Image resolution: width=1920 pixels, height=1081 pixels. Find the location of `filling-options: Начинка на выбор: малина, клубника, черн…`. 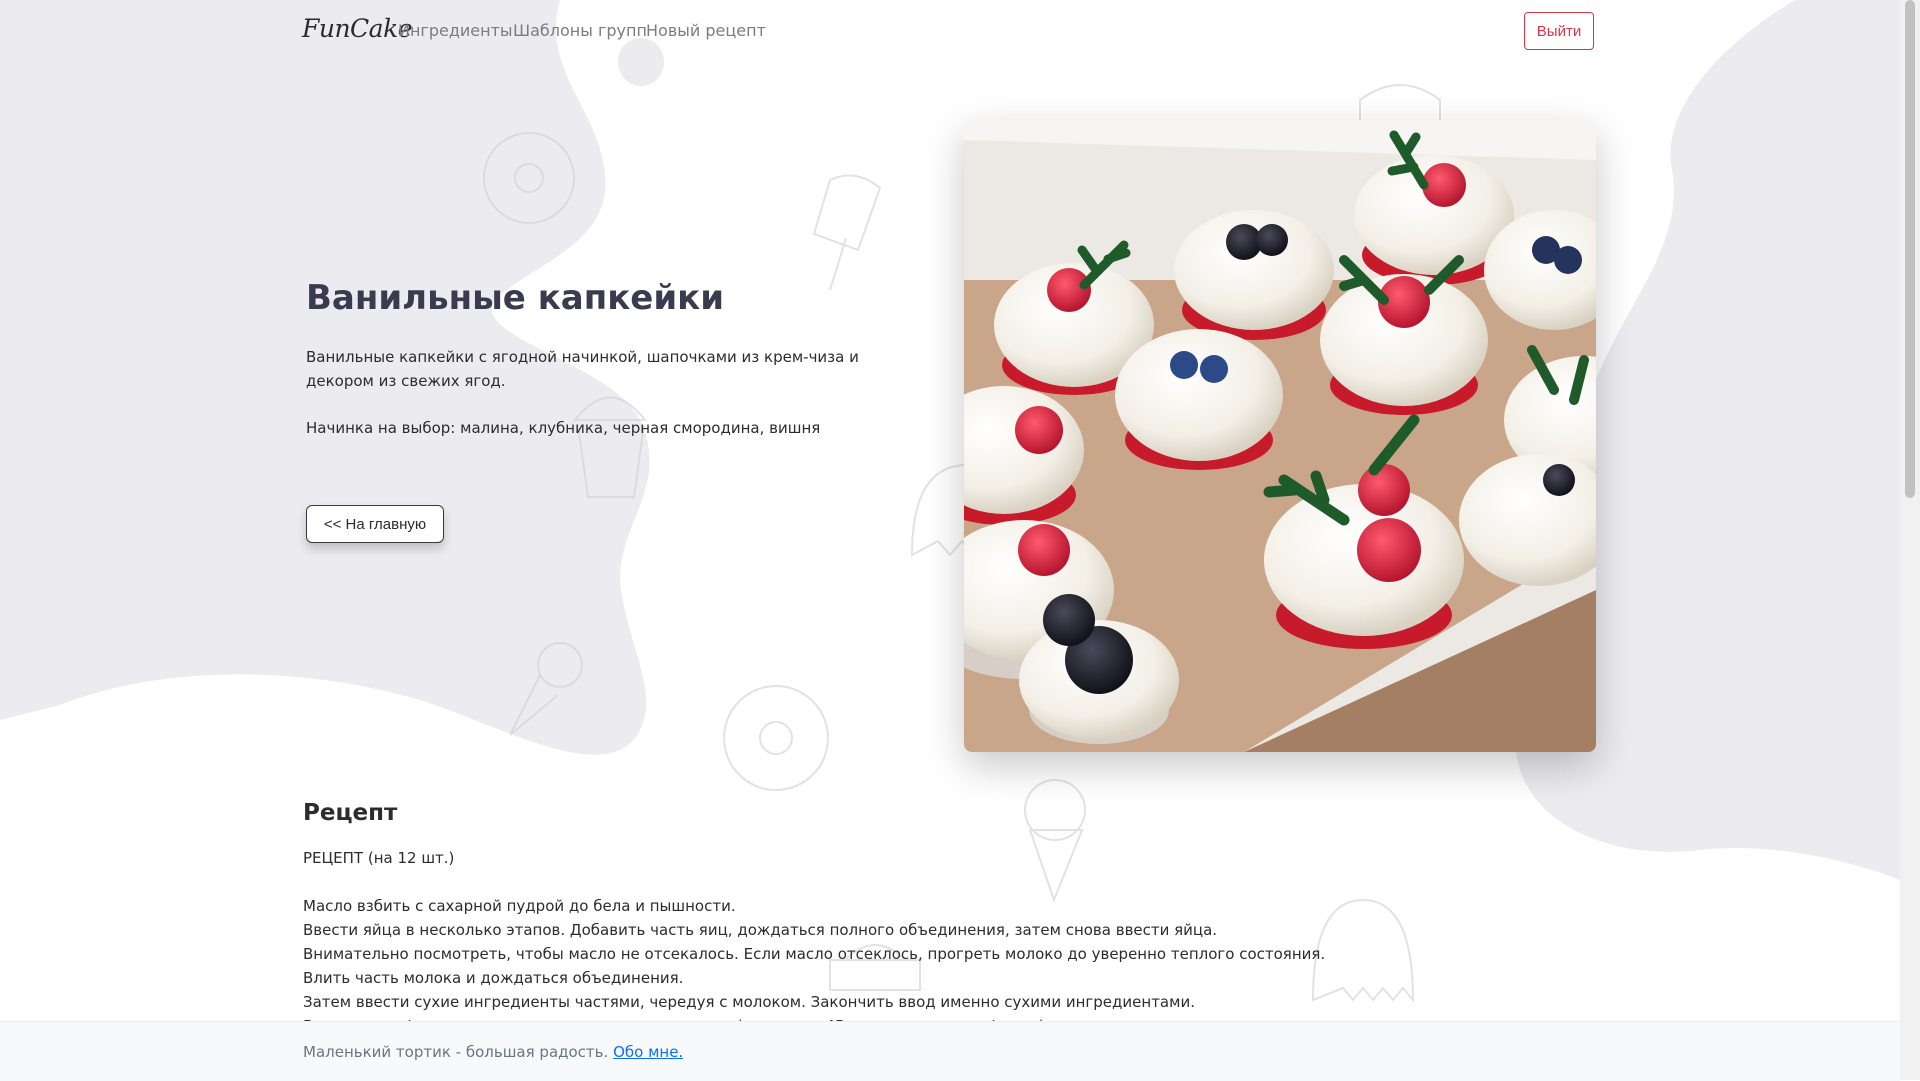

filling-options: Начинка на выбор: малина, клубника, черн… is located at coordinates (563, 428).